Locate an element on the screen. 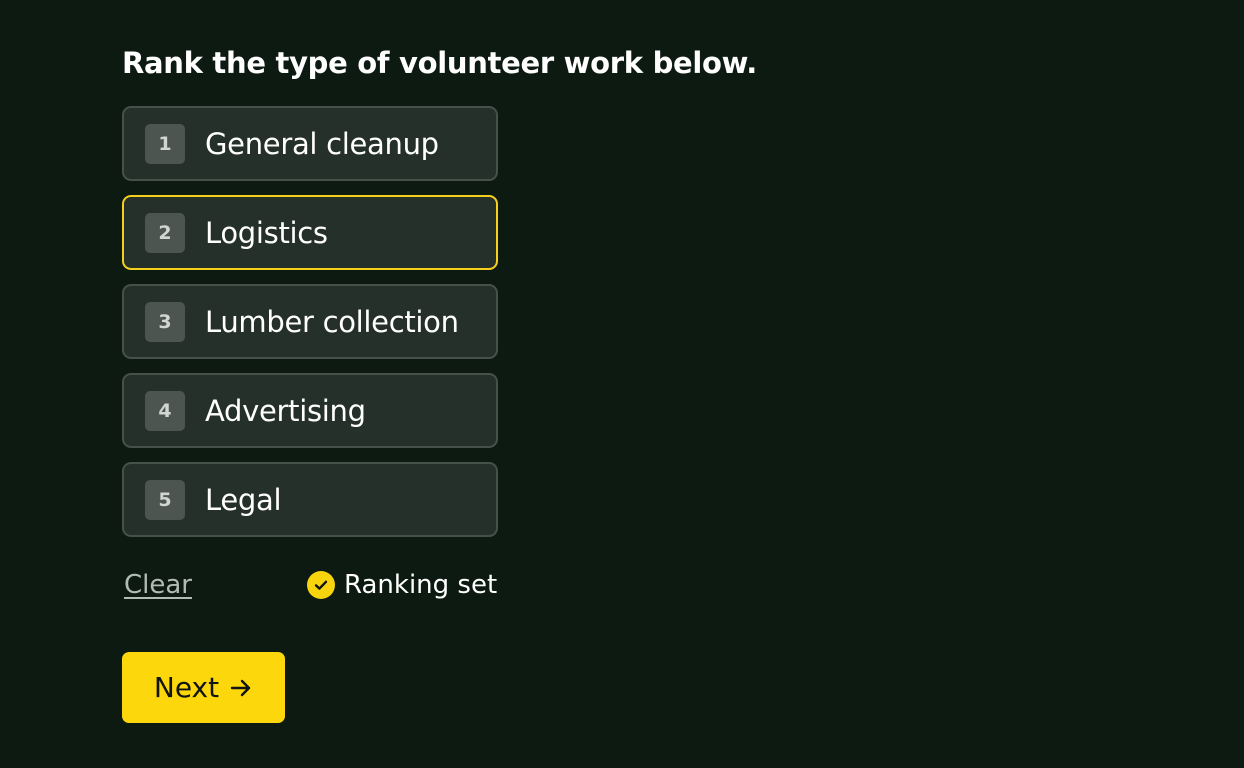  next-button: Next is located at coordinates (203, 687).